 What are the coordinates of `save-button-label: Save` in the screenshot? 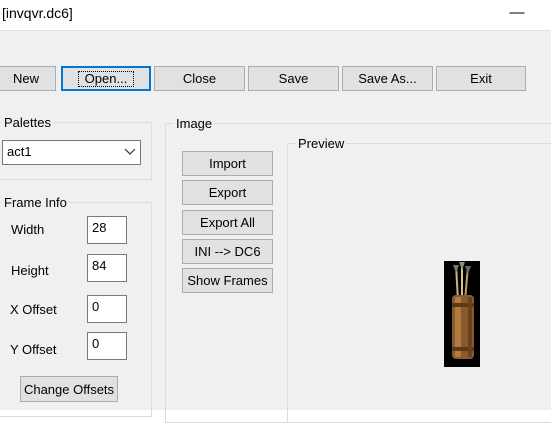 It's located at (293, 78).